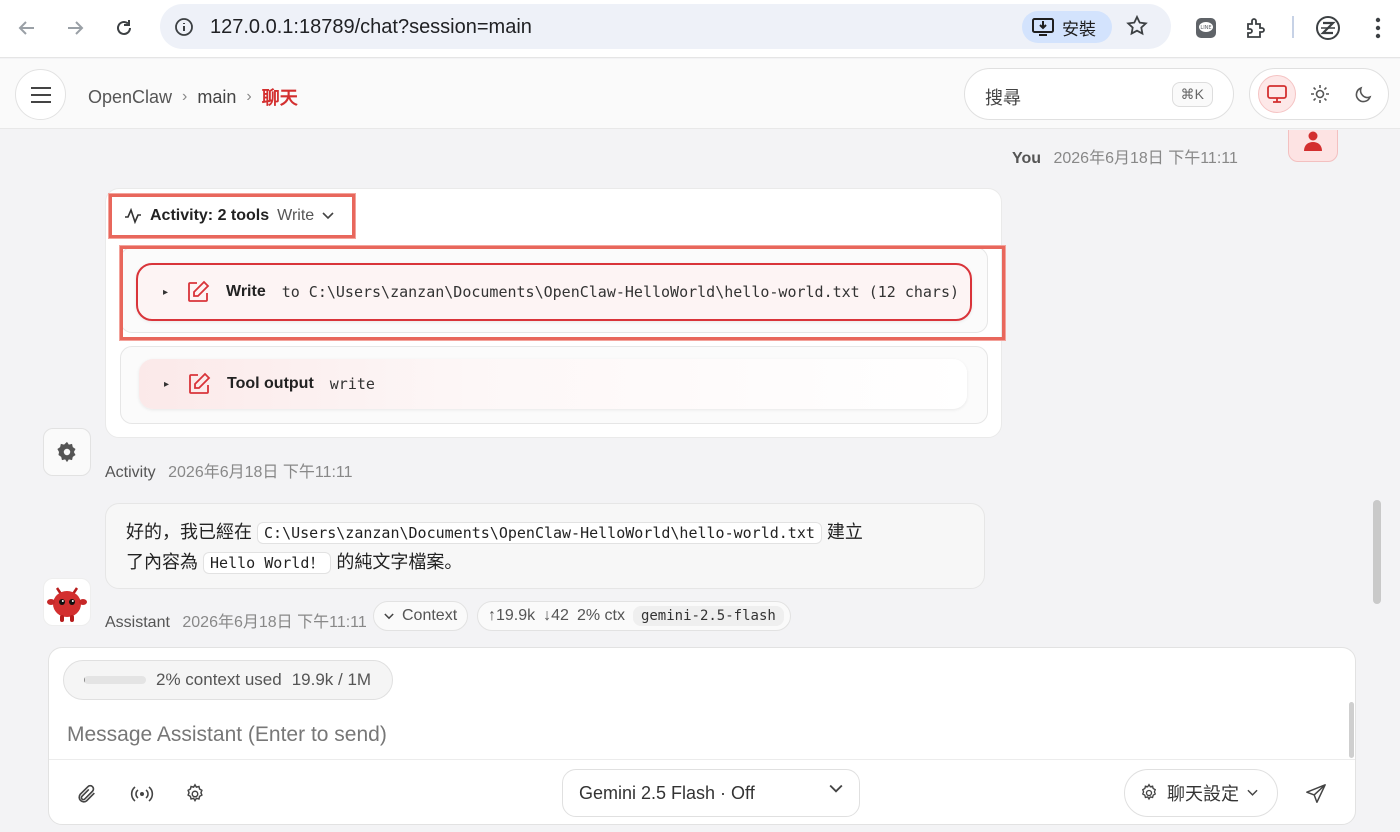 This screenshot has height=832, width=1400. Describe the element at coordinates (115, 680) in the screenshot. I see `context-usage-bar` at that location.